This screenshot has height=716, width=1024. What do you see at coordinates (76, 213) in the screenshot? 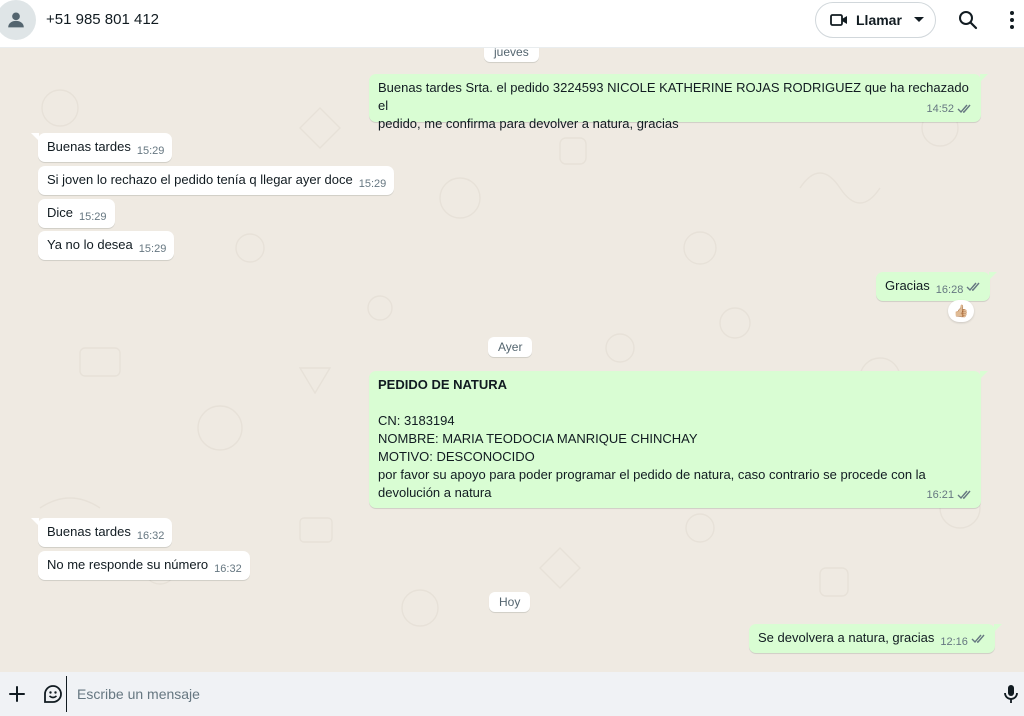
I see `message-incoming: Dice 15:29` at bounding box center [76, 213].